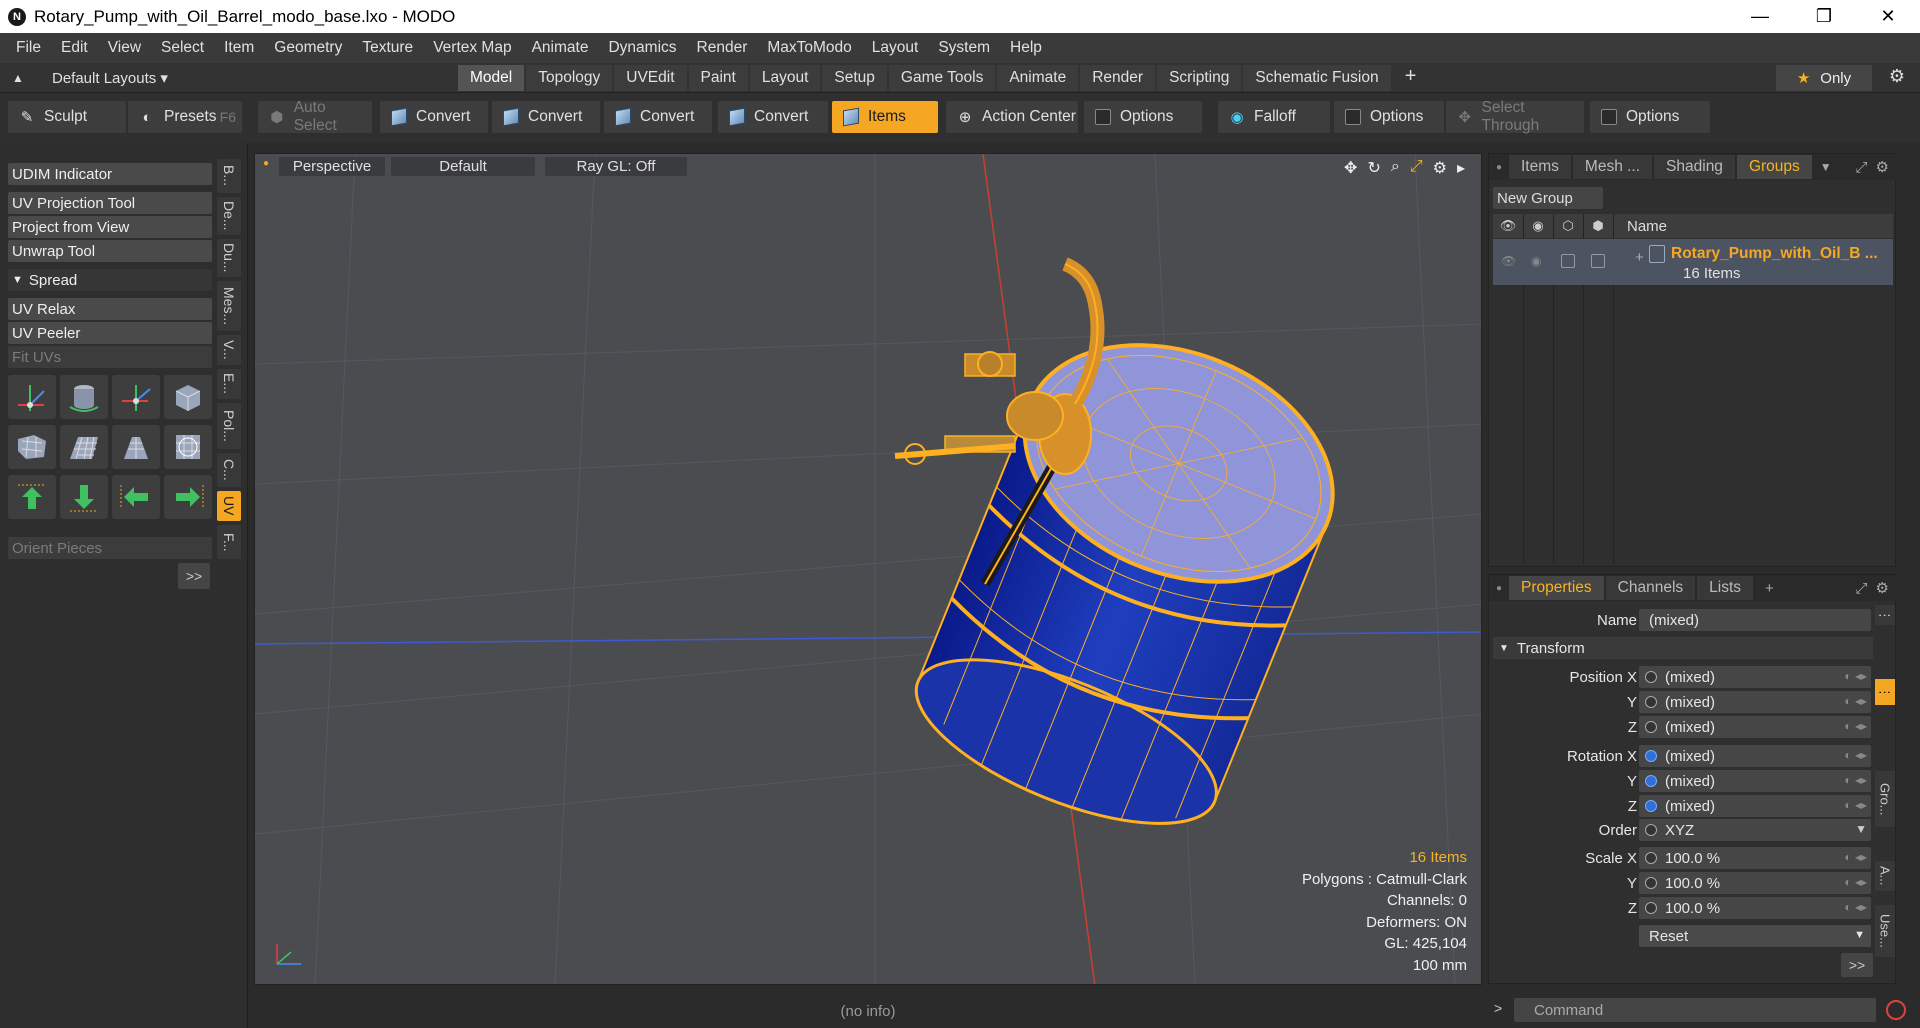  Describe the element at coordinates (110, 174) in the screenshot. I see `udim-indicator-button: UDIM Indicator` at that location.